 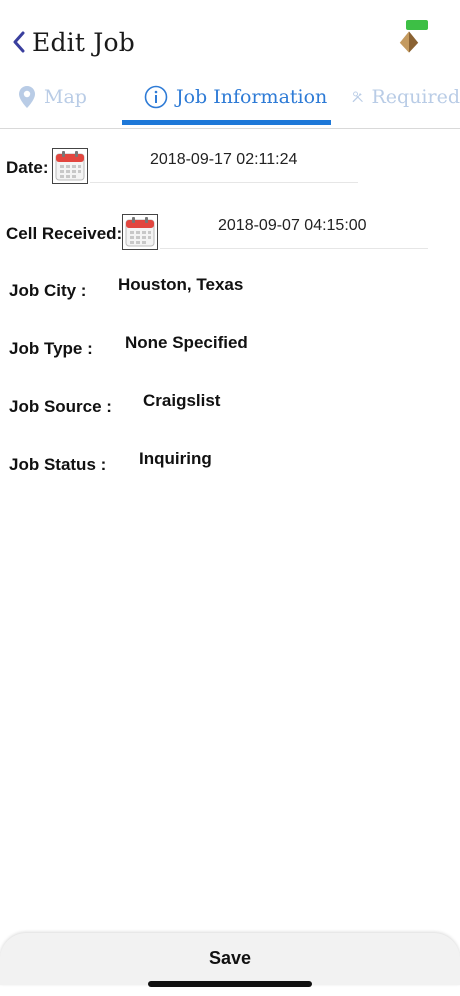 I want to click on battery-icon, so click(x=417, y=25).